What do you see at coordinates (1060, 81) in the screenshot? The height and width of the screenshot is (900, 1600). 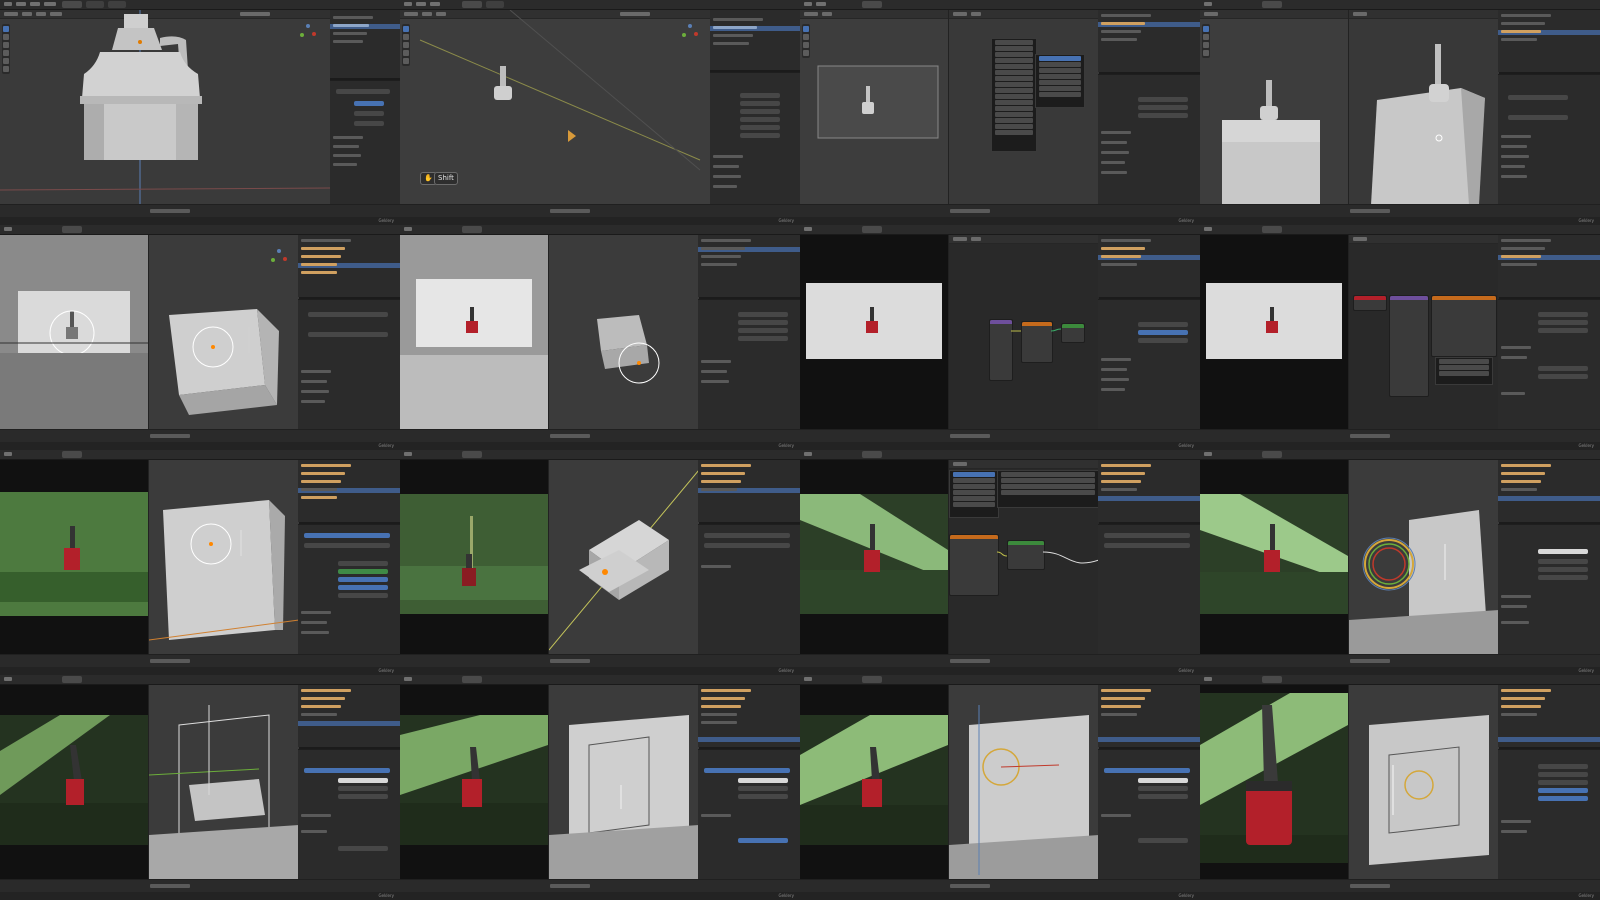 I see `add-submenu` at bounding box center [1060, 81].